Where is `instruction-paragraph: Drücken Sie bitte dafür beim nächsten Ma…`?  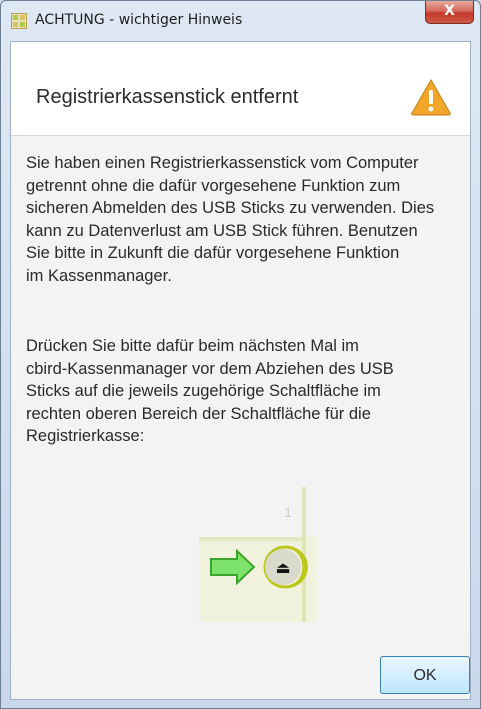 instruction-paragraph: Drücken Sie bitte dafür beim nächsten Ma… is located at coordinates (248, 391).